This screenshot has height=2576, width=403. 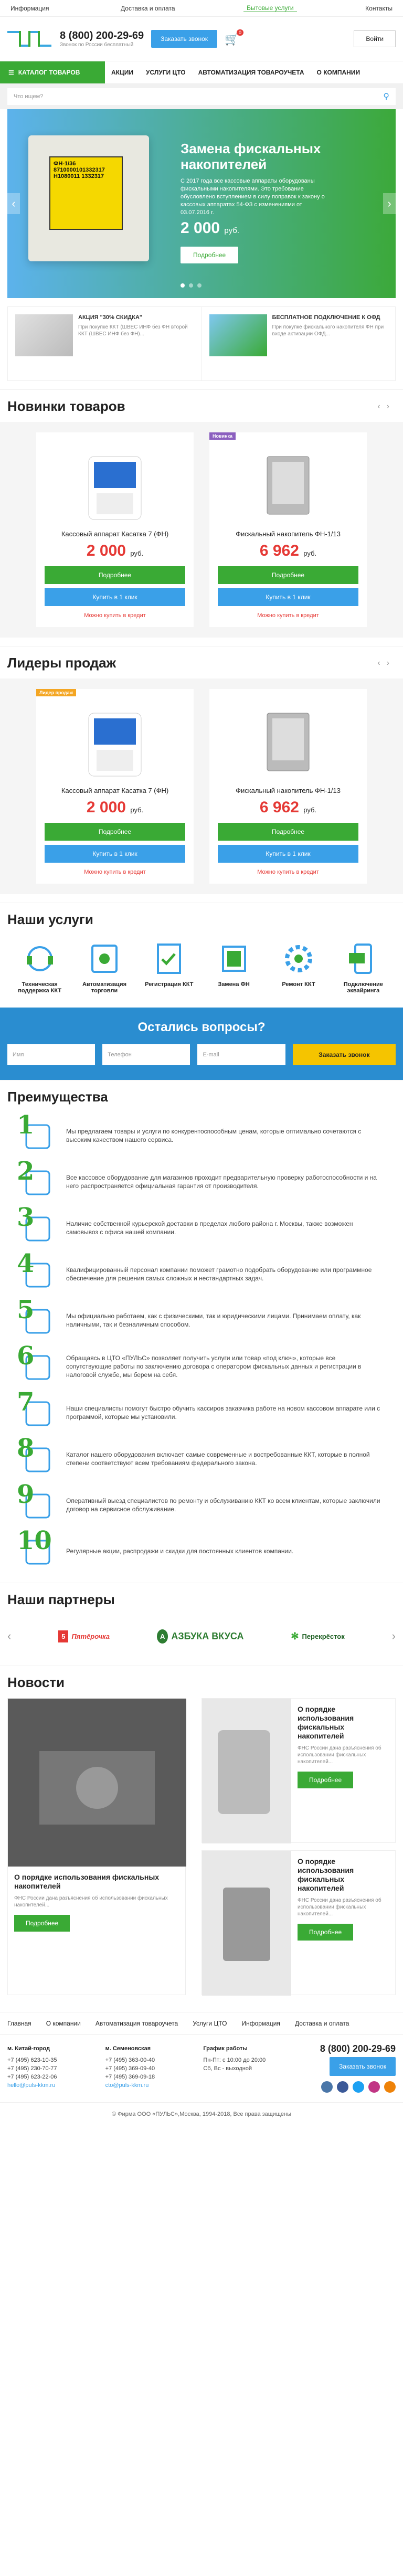 I want to click on service-fn: Замена ФН, so click(x=234, y=967).